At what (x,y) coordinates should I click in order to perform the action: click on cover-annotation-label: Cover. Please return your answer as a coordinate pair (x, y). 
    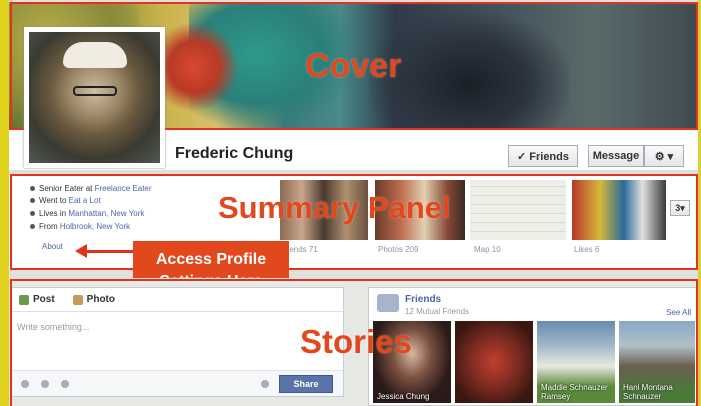
    Looking at the image, I should click on (353, 66).